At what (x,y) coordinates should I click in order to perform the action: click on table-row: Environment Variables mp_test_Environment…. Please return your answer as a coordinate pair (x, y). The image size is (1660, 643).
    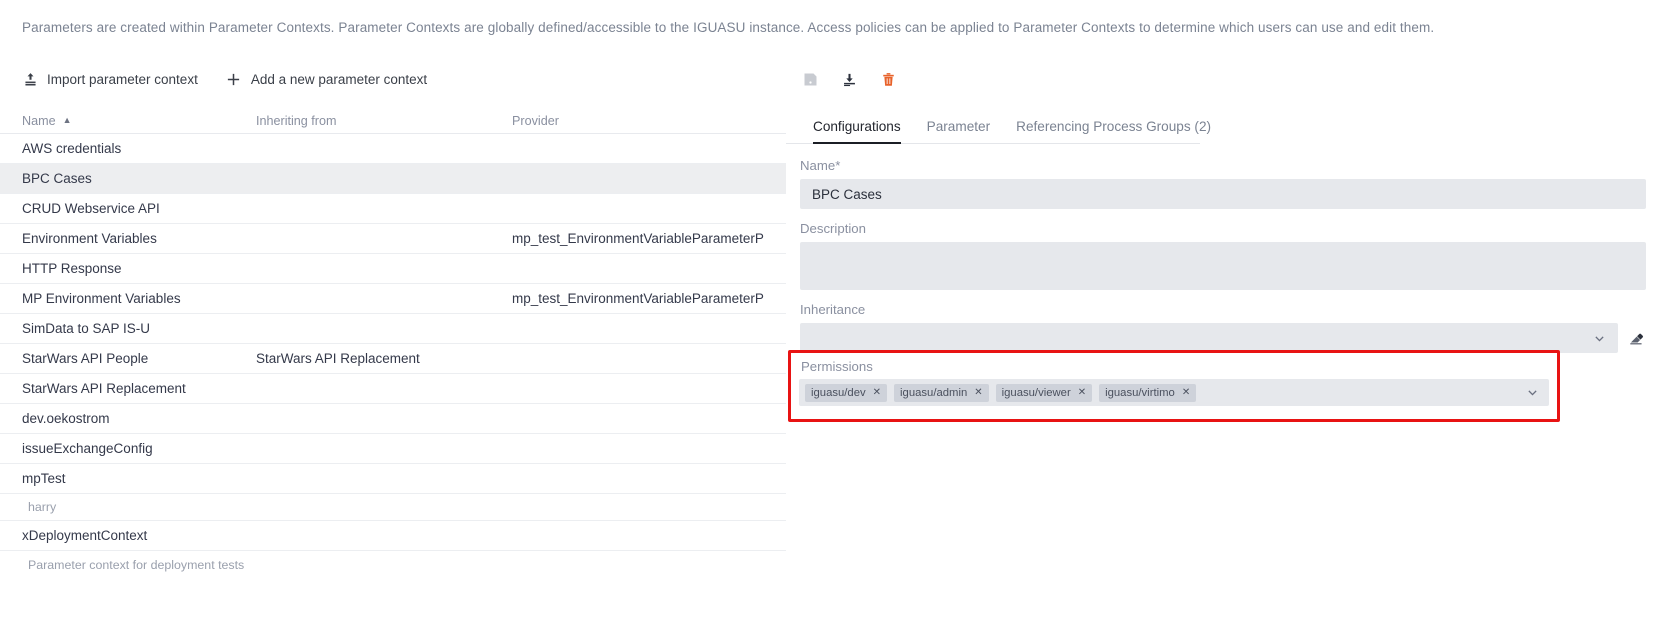
    Looking at the image, I should click on (393, 239).